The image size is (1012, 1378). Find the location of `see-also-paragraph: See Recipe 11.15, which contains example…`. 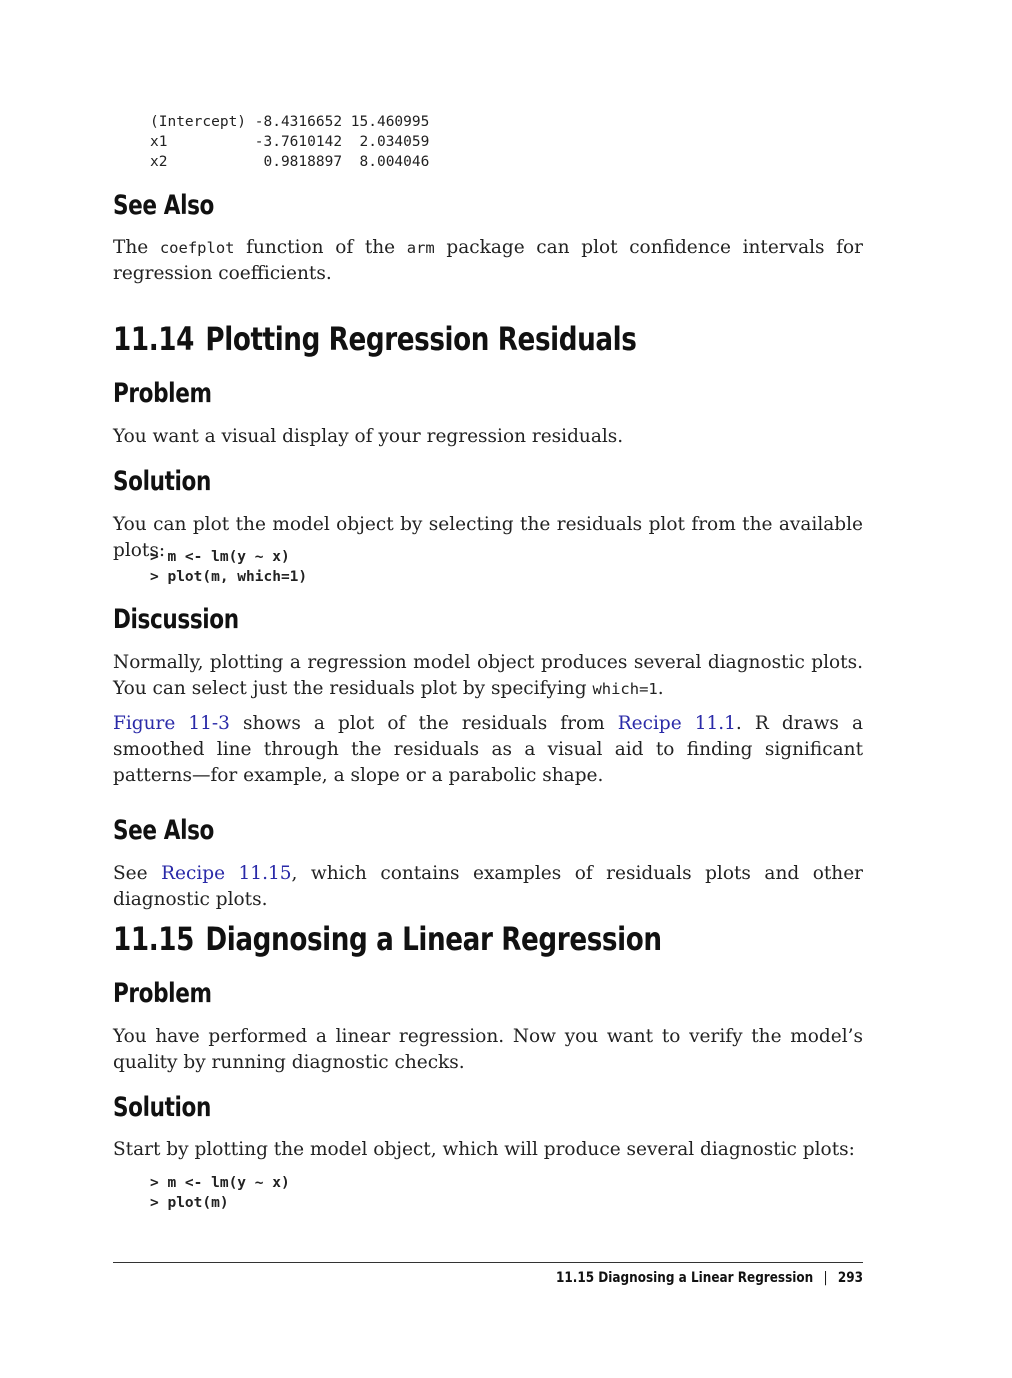

see-also-paragraph: See Recipe 11.15, which contains example… is located at coordinates (488, 887).